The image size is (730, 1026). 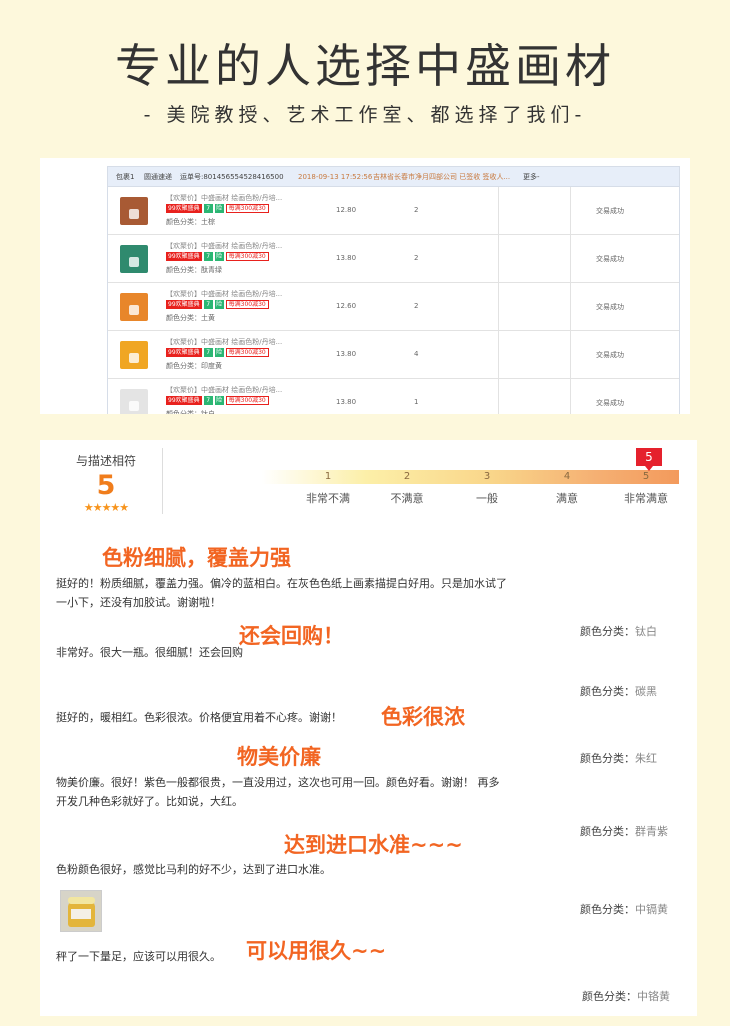 I want to click on color-value: 中镉黄, so click(x=651, y=909).